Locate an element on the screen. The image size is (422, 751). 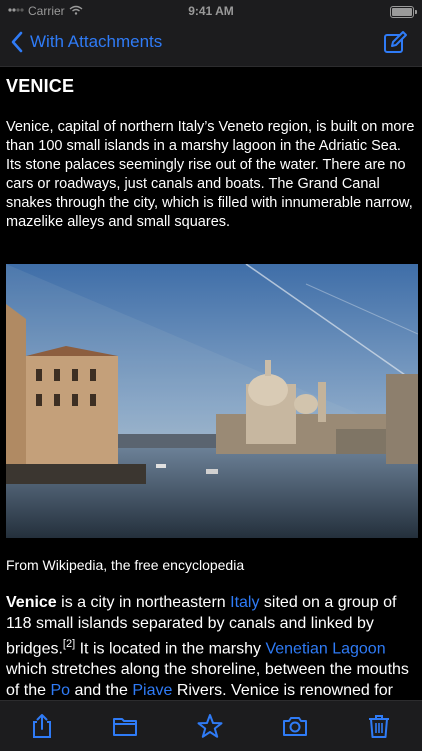
compose-icon is located at coordinates (395, 45).